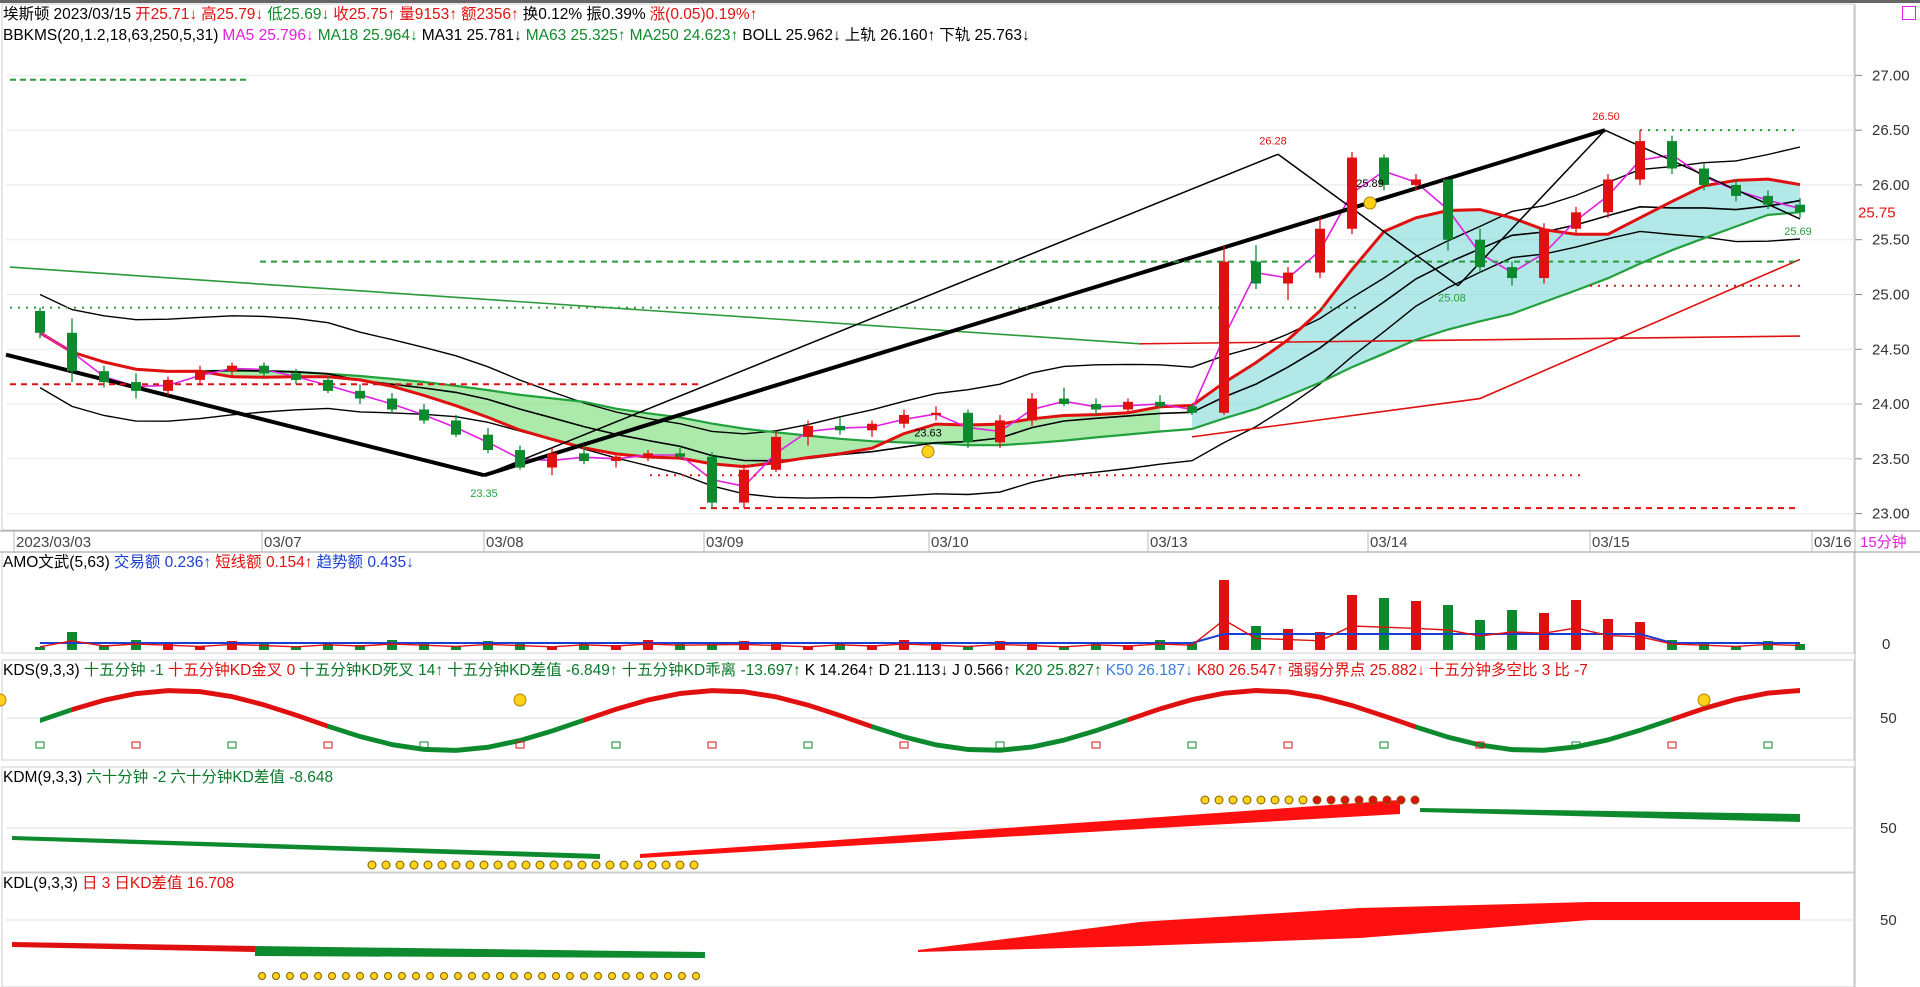  What do you see at coordinates (268, 35) in the screenshot?
I see `ma5-value: MA5 25.796↓` at bounding box center [268, 35].